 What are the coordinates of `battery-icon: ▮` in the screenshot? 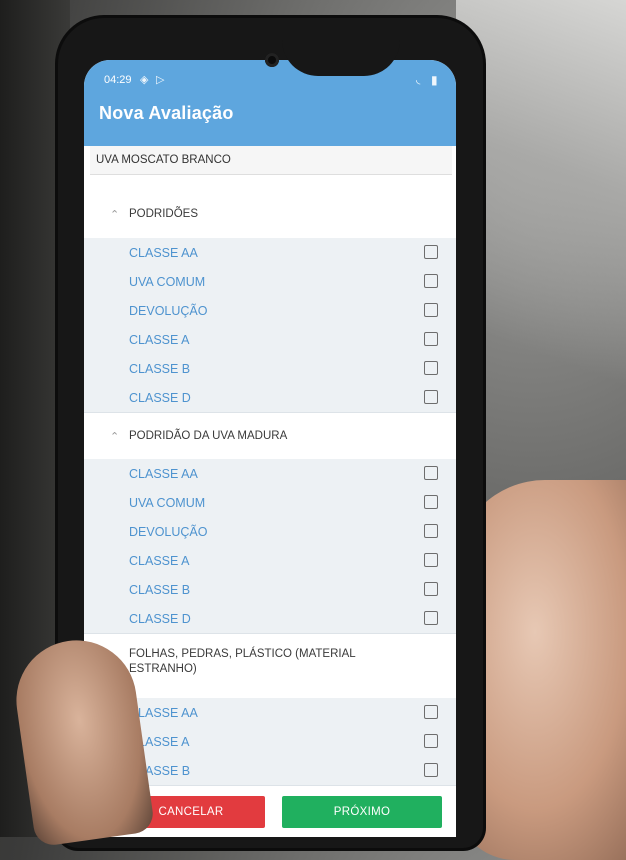 It's located at (434, 80).